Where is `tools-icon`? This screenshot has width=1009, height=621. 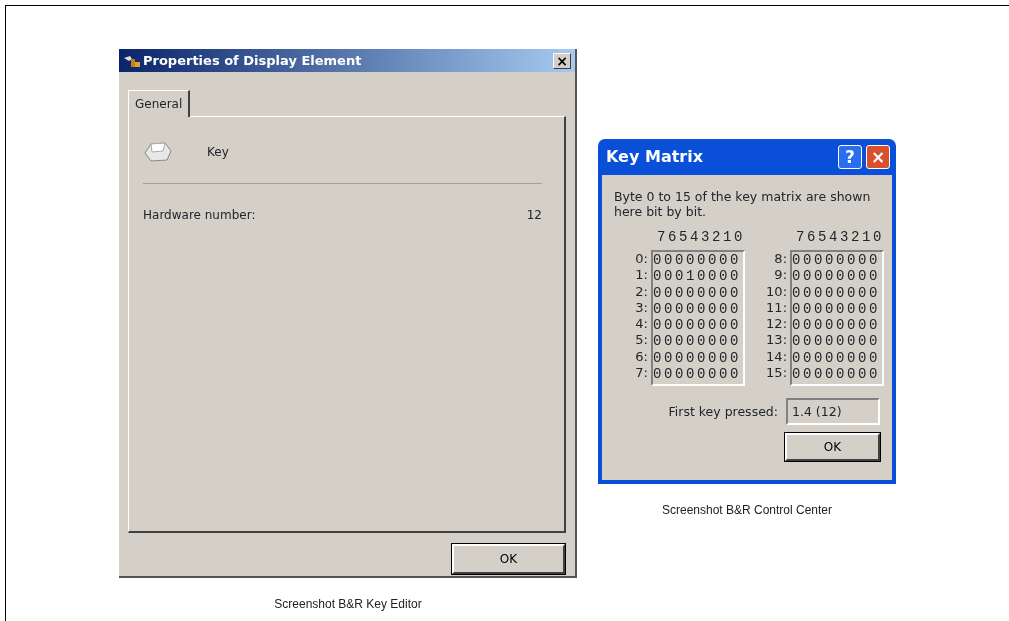
tools-icon is located at coordinates (132, 60).